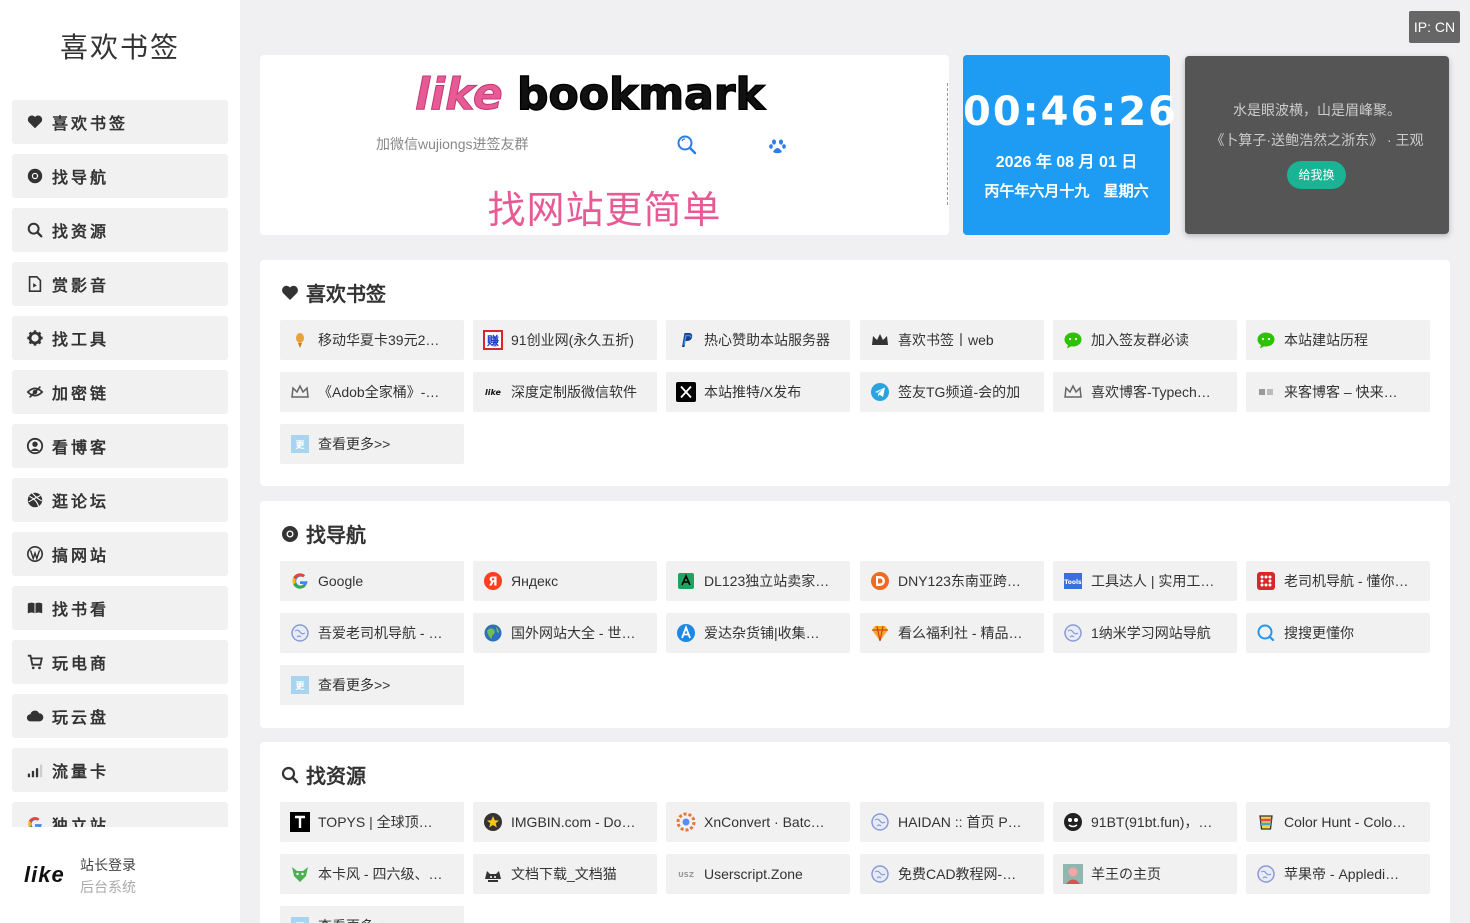 Image resolution: width=1470 pixels, height=923 pixels. Describe the element at coordinates (946, 340) in the screenshot. I see `bookmark-label: 喜欢书签丨web` at that location.